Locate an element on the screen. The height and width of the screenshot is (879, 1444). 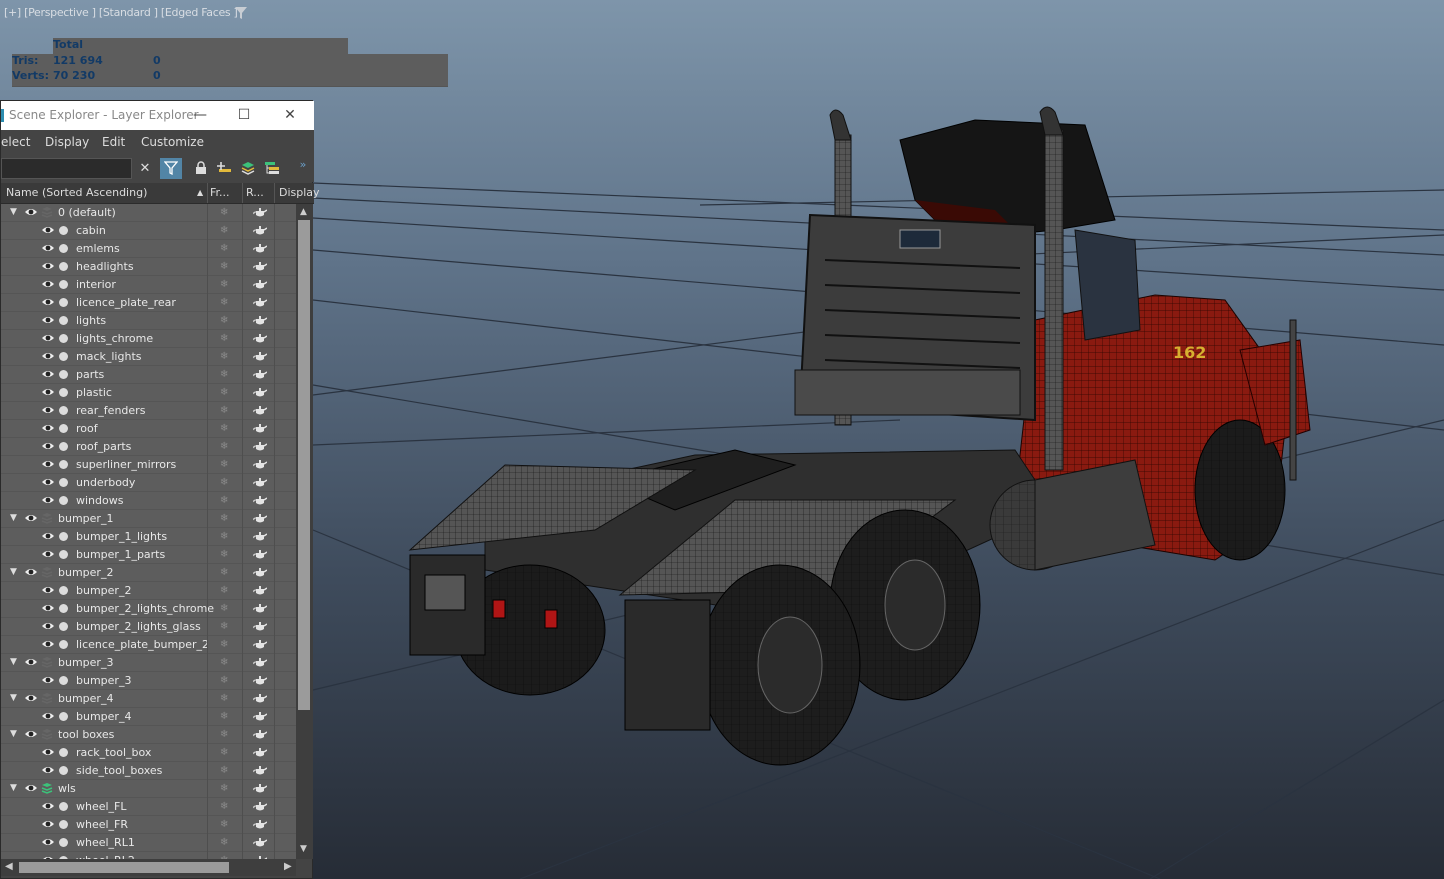
object-row: bumper_1_parts ❄ is located at coordinates (148, 555).